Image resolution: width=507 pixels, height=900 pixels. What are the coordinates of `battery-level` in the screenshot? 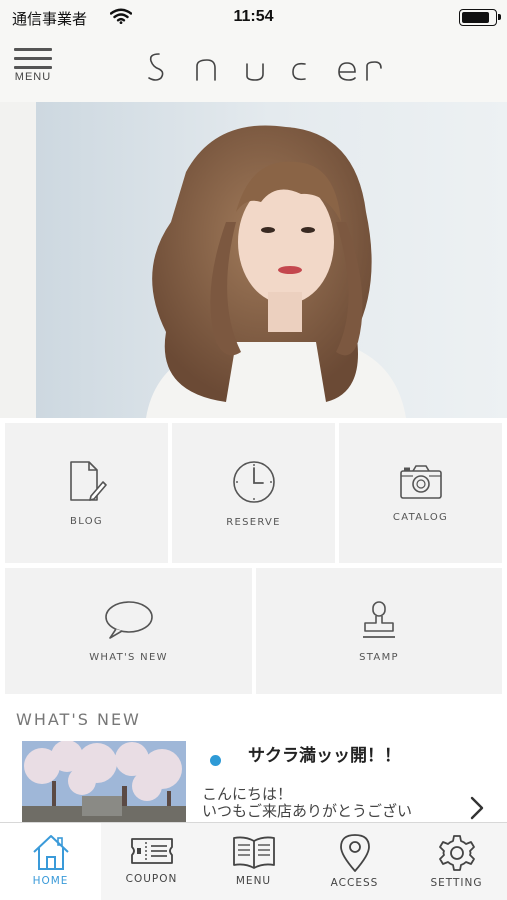 It's located at (475, 17).